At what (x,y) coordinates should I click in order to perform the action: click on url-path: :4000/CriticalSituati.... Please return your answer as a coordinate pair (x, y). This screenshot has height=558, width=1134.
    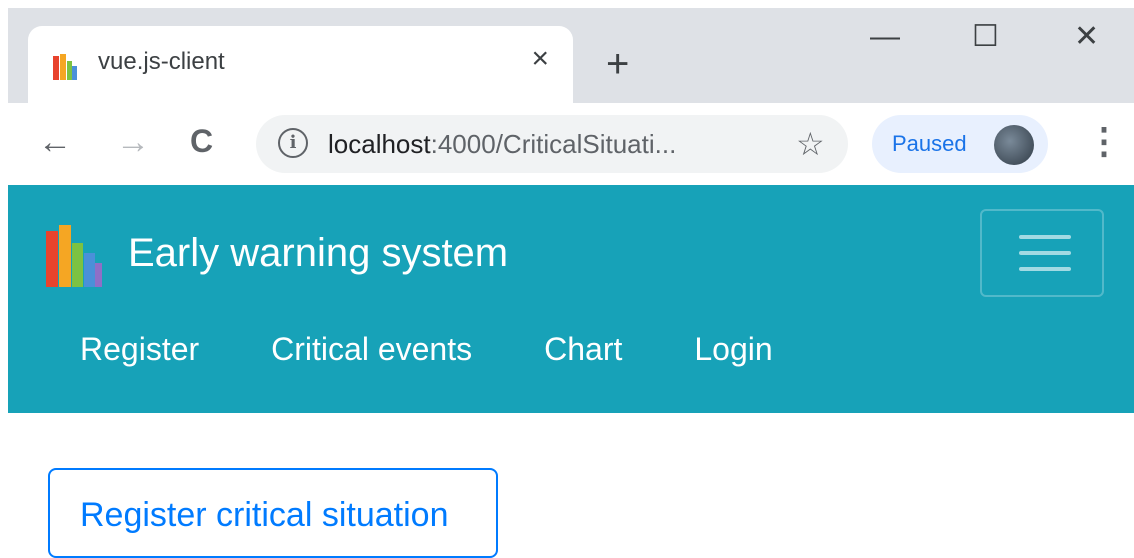
    Looking at the image, I should click on (553, 144).